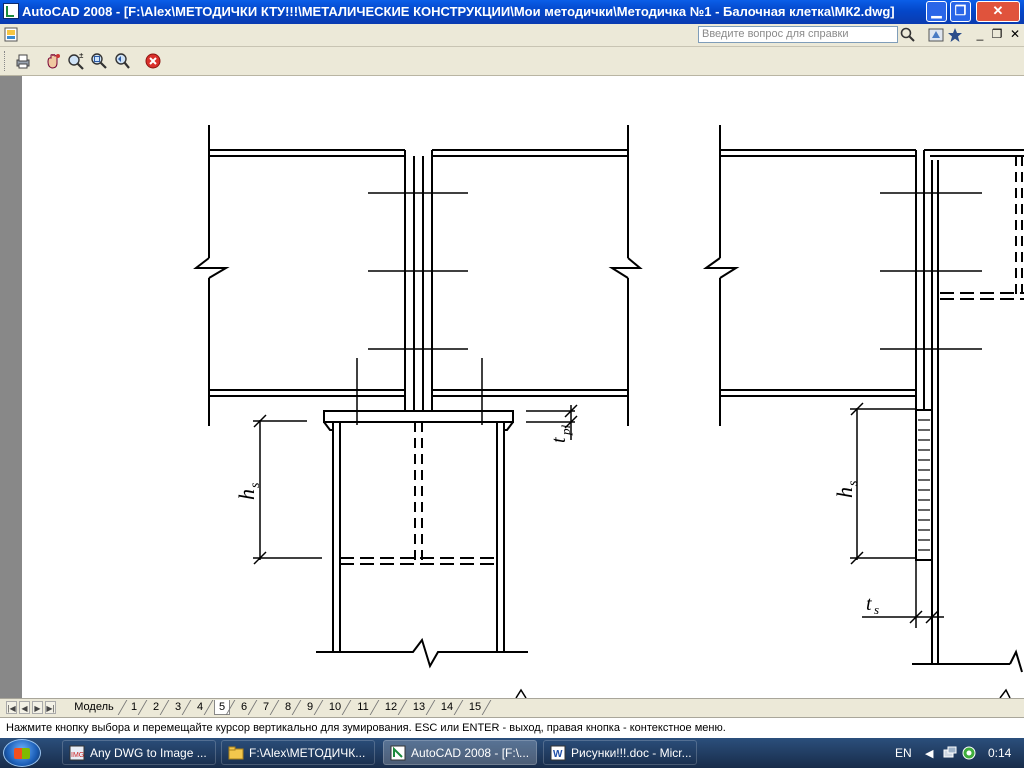 The width and height of the screenshot is (1024, 768). What do you see at coordinates (23, 61) in the screenshot?
I see `print-icon` at bounding box center [23, 61].